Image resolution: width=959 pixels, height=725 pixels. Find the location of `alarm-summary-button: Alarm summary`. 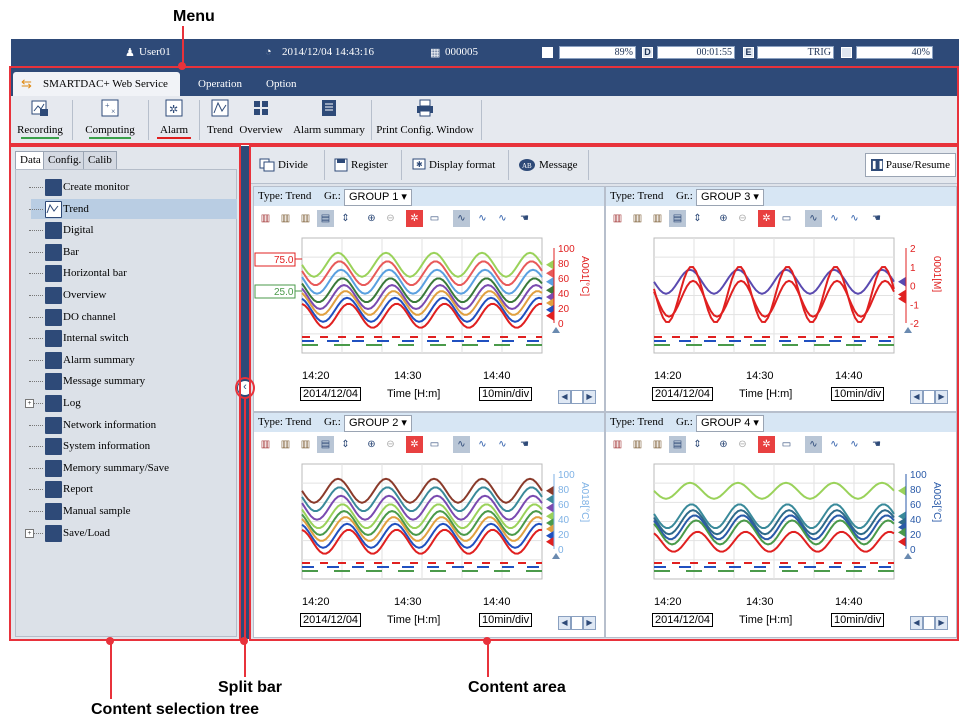

alarm-summary-button: Alarm summary is located at coordinates (329, 117).